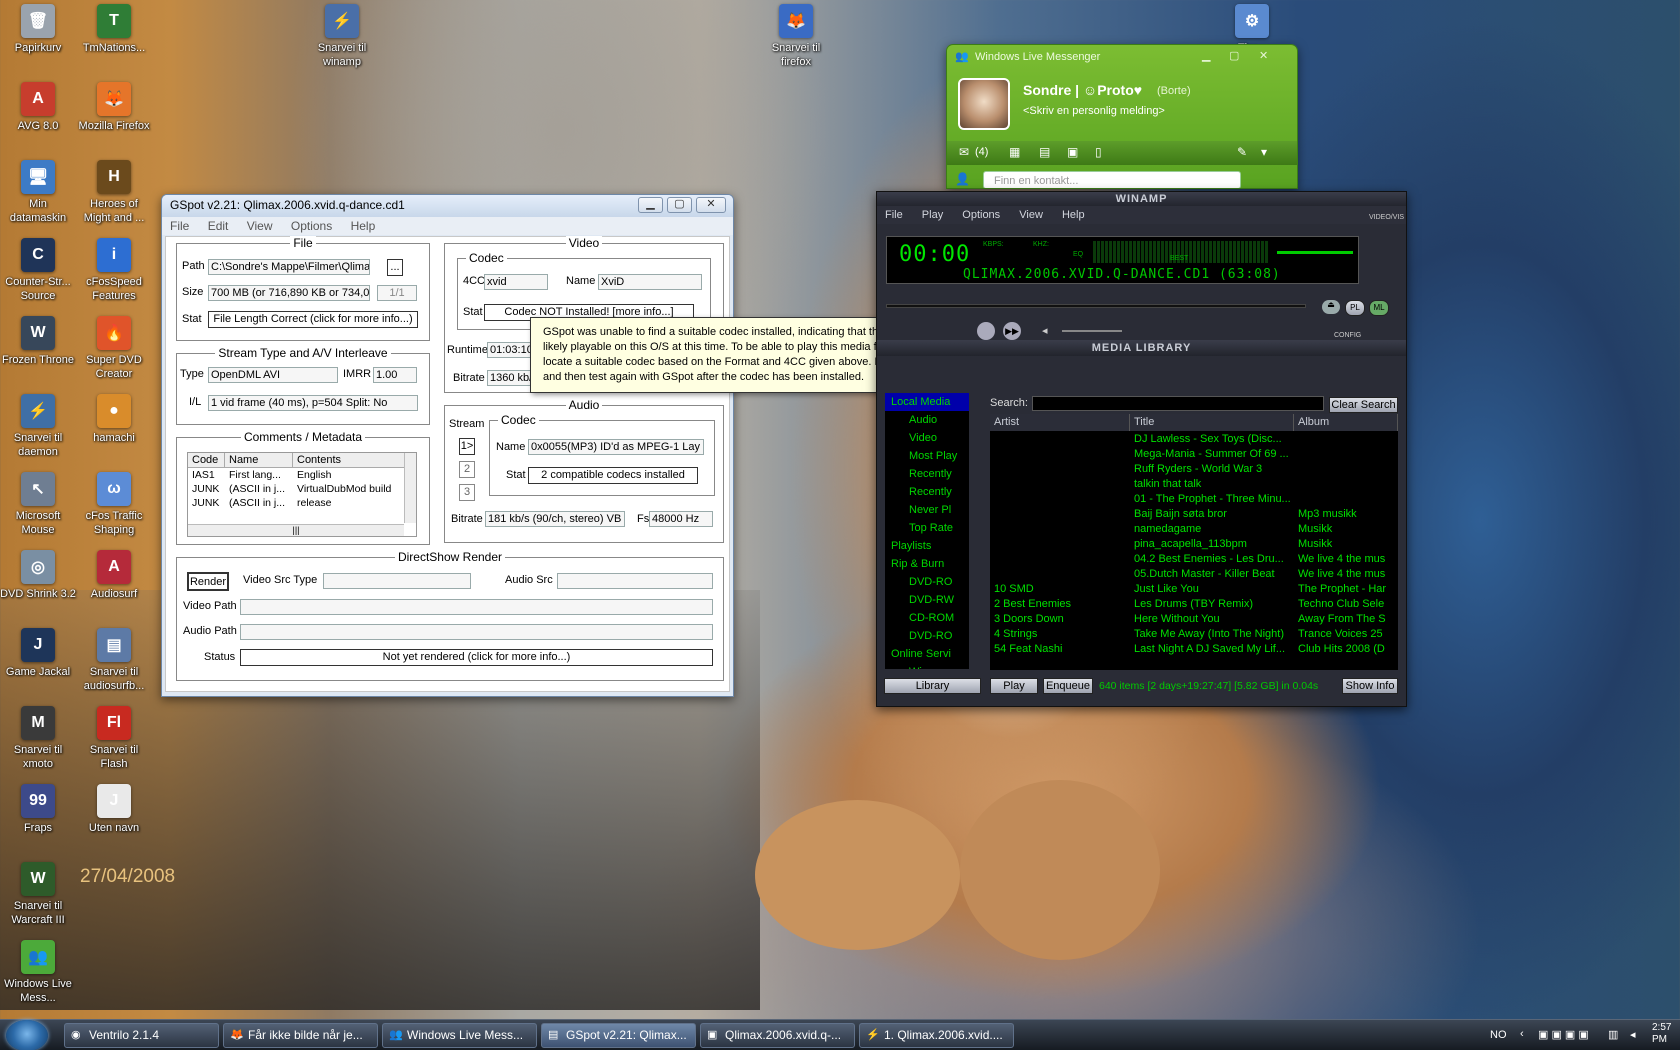 The width and height of the screenshot is (1680, 1050). Describe the element at coordinates (38, 809) in the screenshot. I see `desktop-icon: 99 Fraps` at that location.